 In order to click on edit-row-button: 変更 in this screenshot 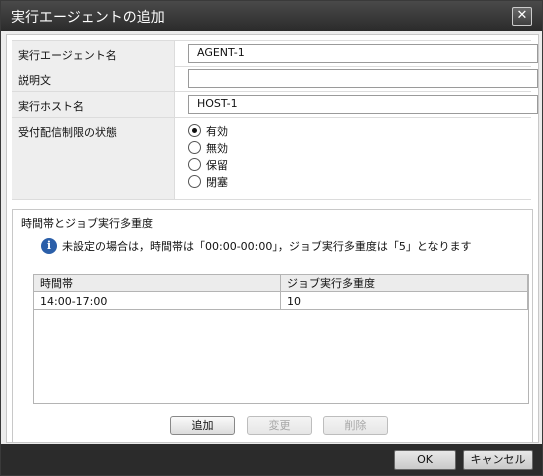, I will do `click(279, 425)`.